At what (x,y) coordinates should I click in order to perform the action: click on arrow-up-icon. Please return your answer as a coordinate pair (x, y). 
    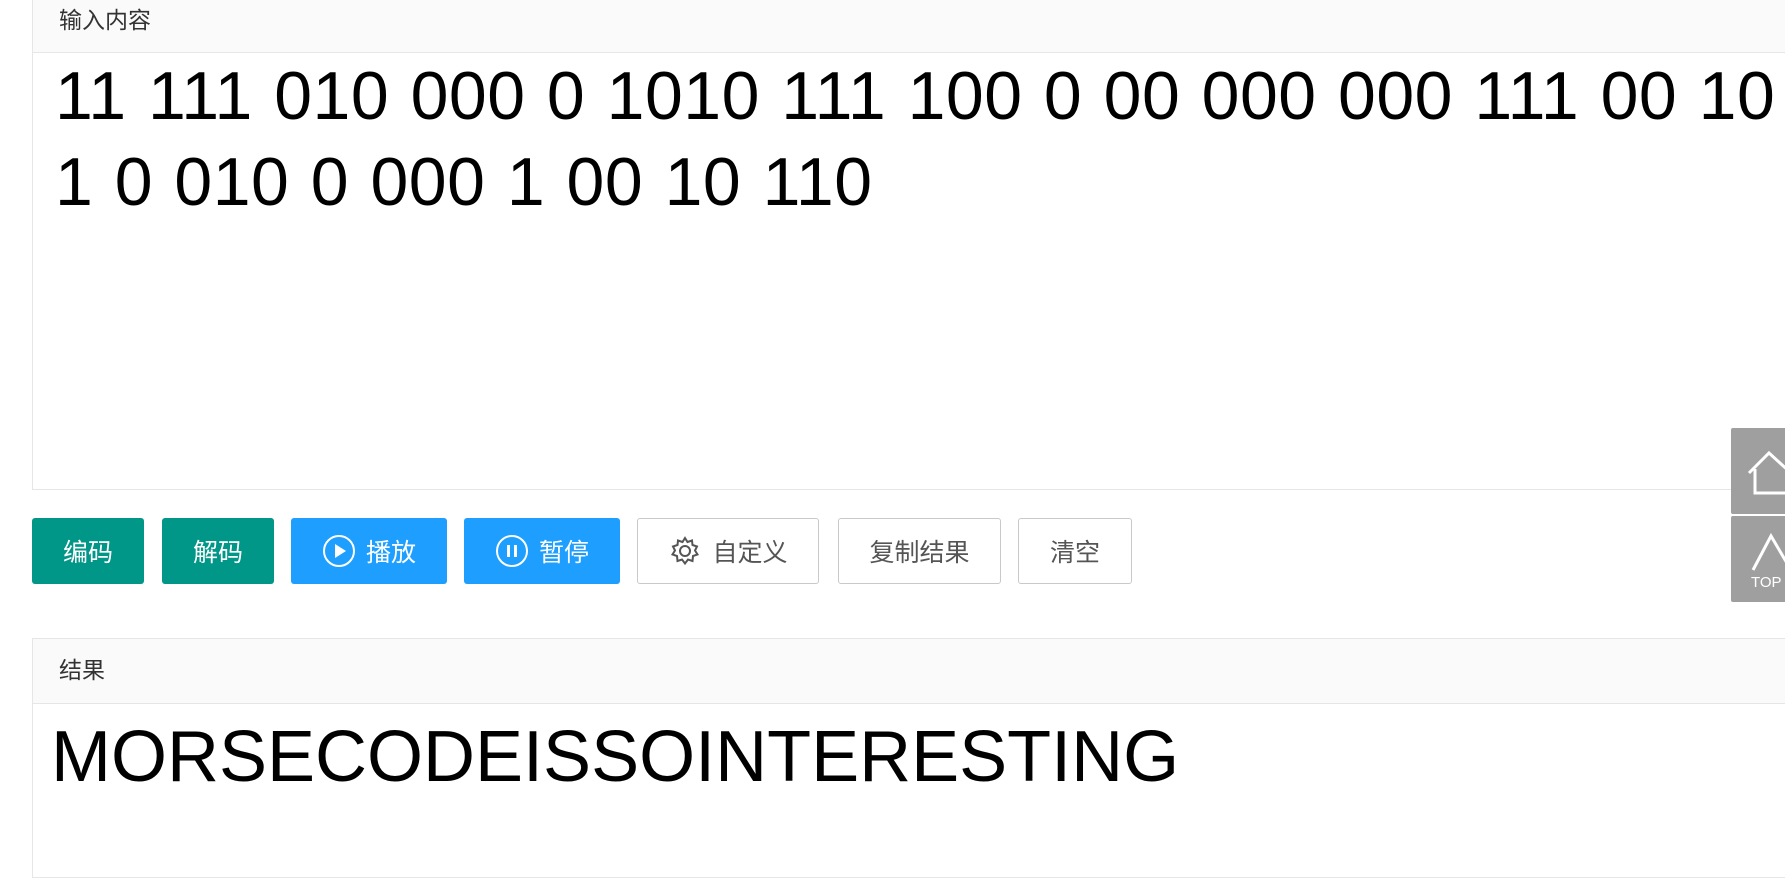
    Looking at the image, I should click on (1768, 551).